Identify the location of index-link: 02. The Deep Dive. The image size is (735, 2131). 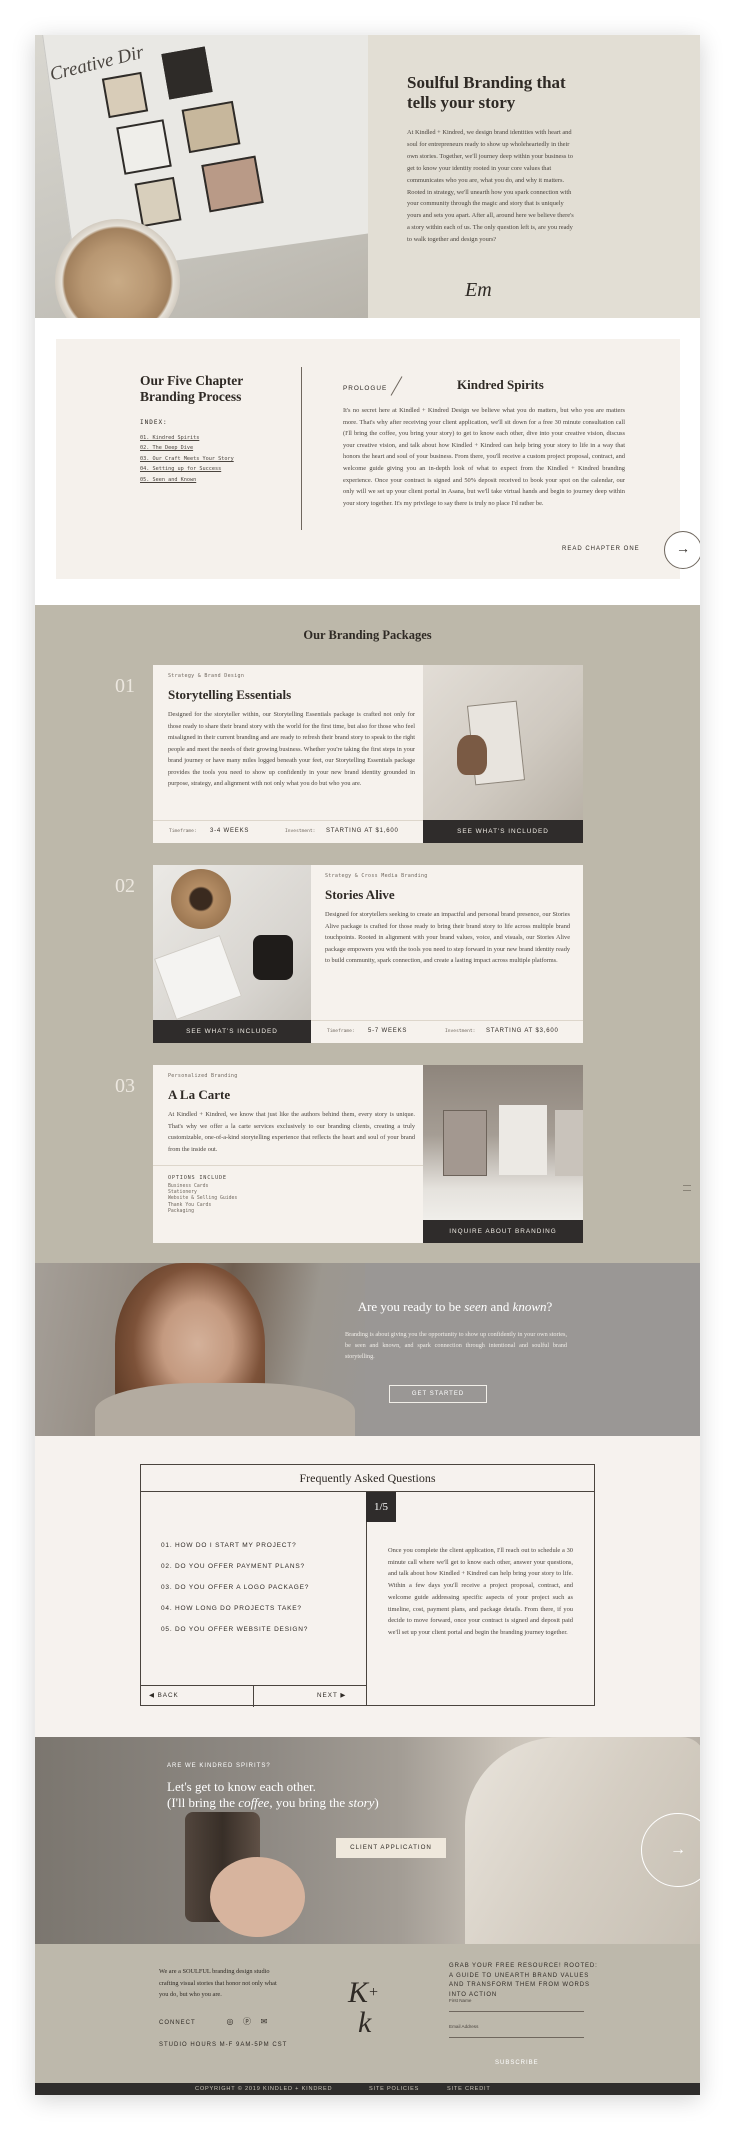
(187, 448).